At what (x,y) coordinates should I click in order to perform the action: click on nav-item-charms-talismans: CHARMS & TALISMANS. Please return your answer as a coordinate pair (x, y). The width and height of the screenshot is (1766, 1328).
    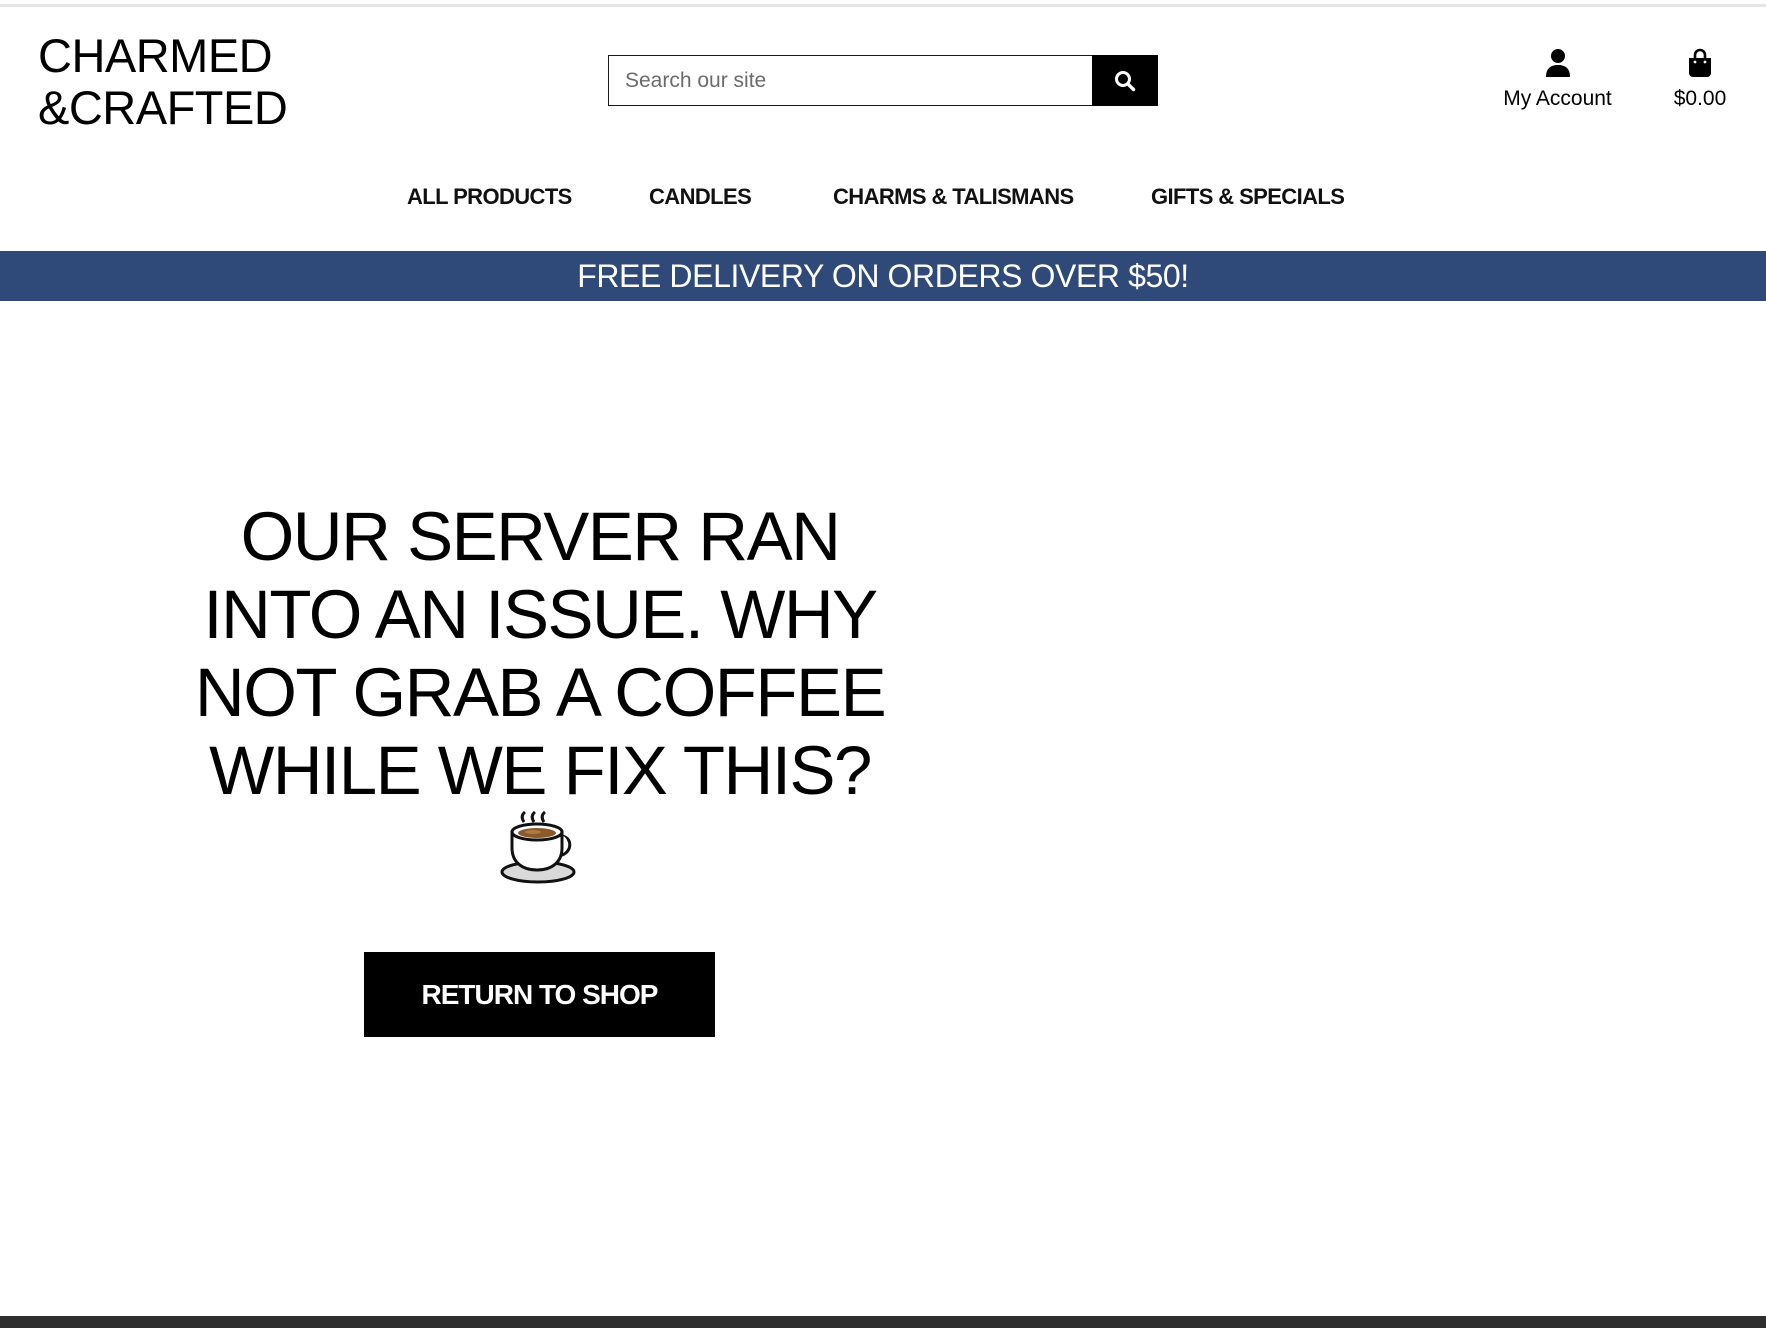
    Looking at the image, I should click on (953, 197).